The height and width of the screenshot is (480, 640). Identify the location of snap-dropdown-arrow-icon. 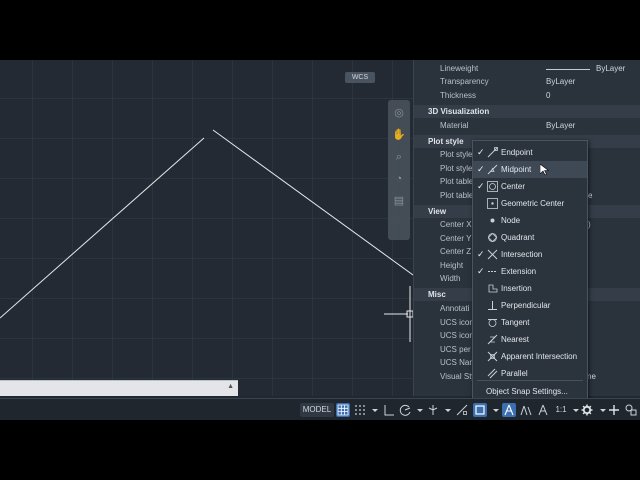
(373, 410).